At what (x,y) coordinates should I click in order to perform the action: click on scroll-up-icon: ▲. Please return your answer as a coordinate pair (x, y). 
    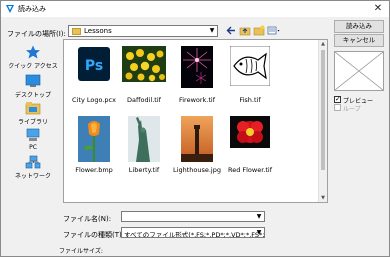
    Looking at the image, I should click on (323, 44).